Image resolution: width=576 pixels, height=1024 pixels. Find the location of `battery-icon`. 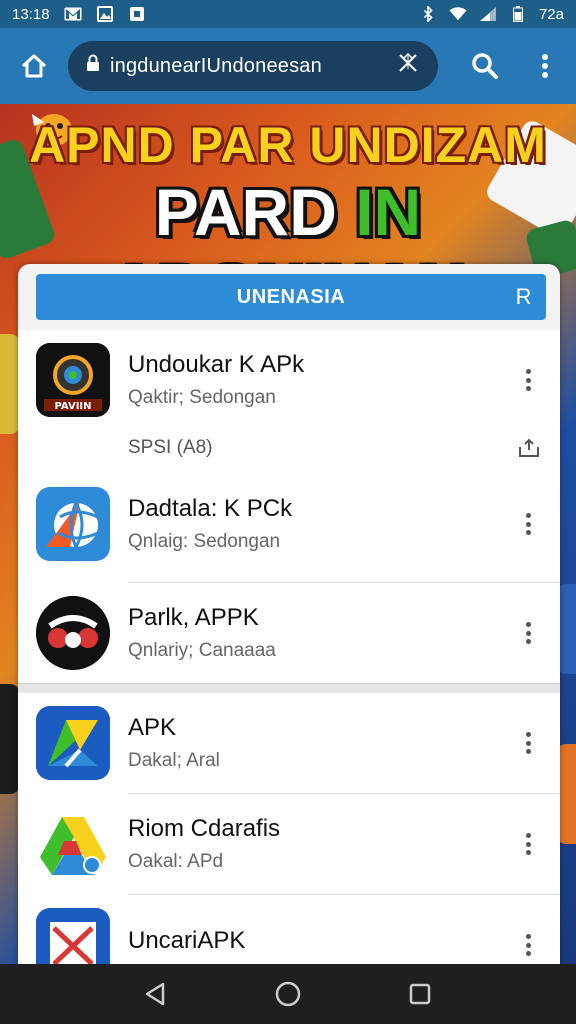

battery-icon is located at coordinates (518, 14).